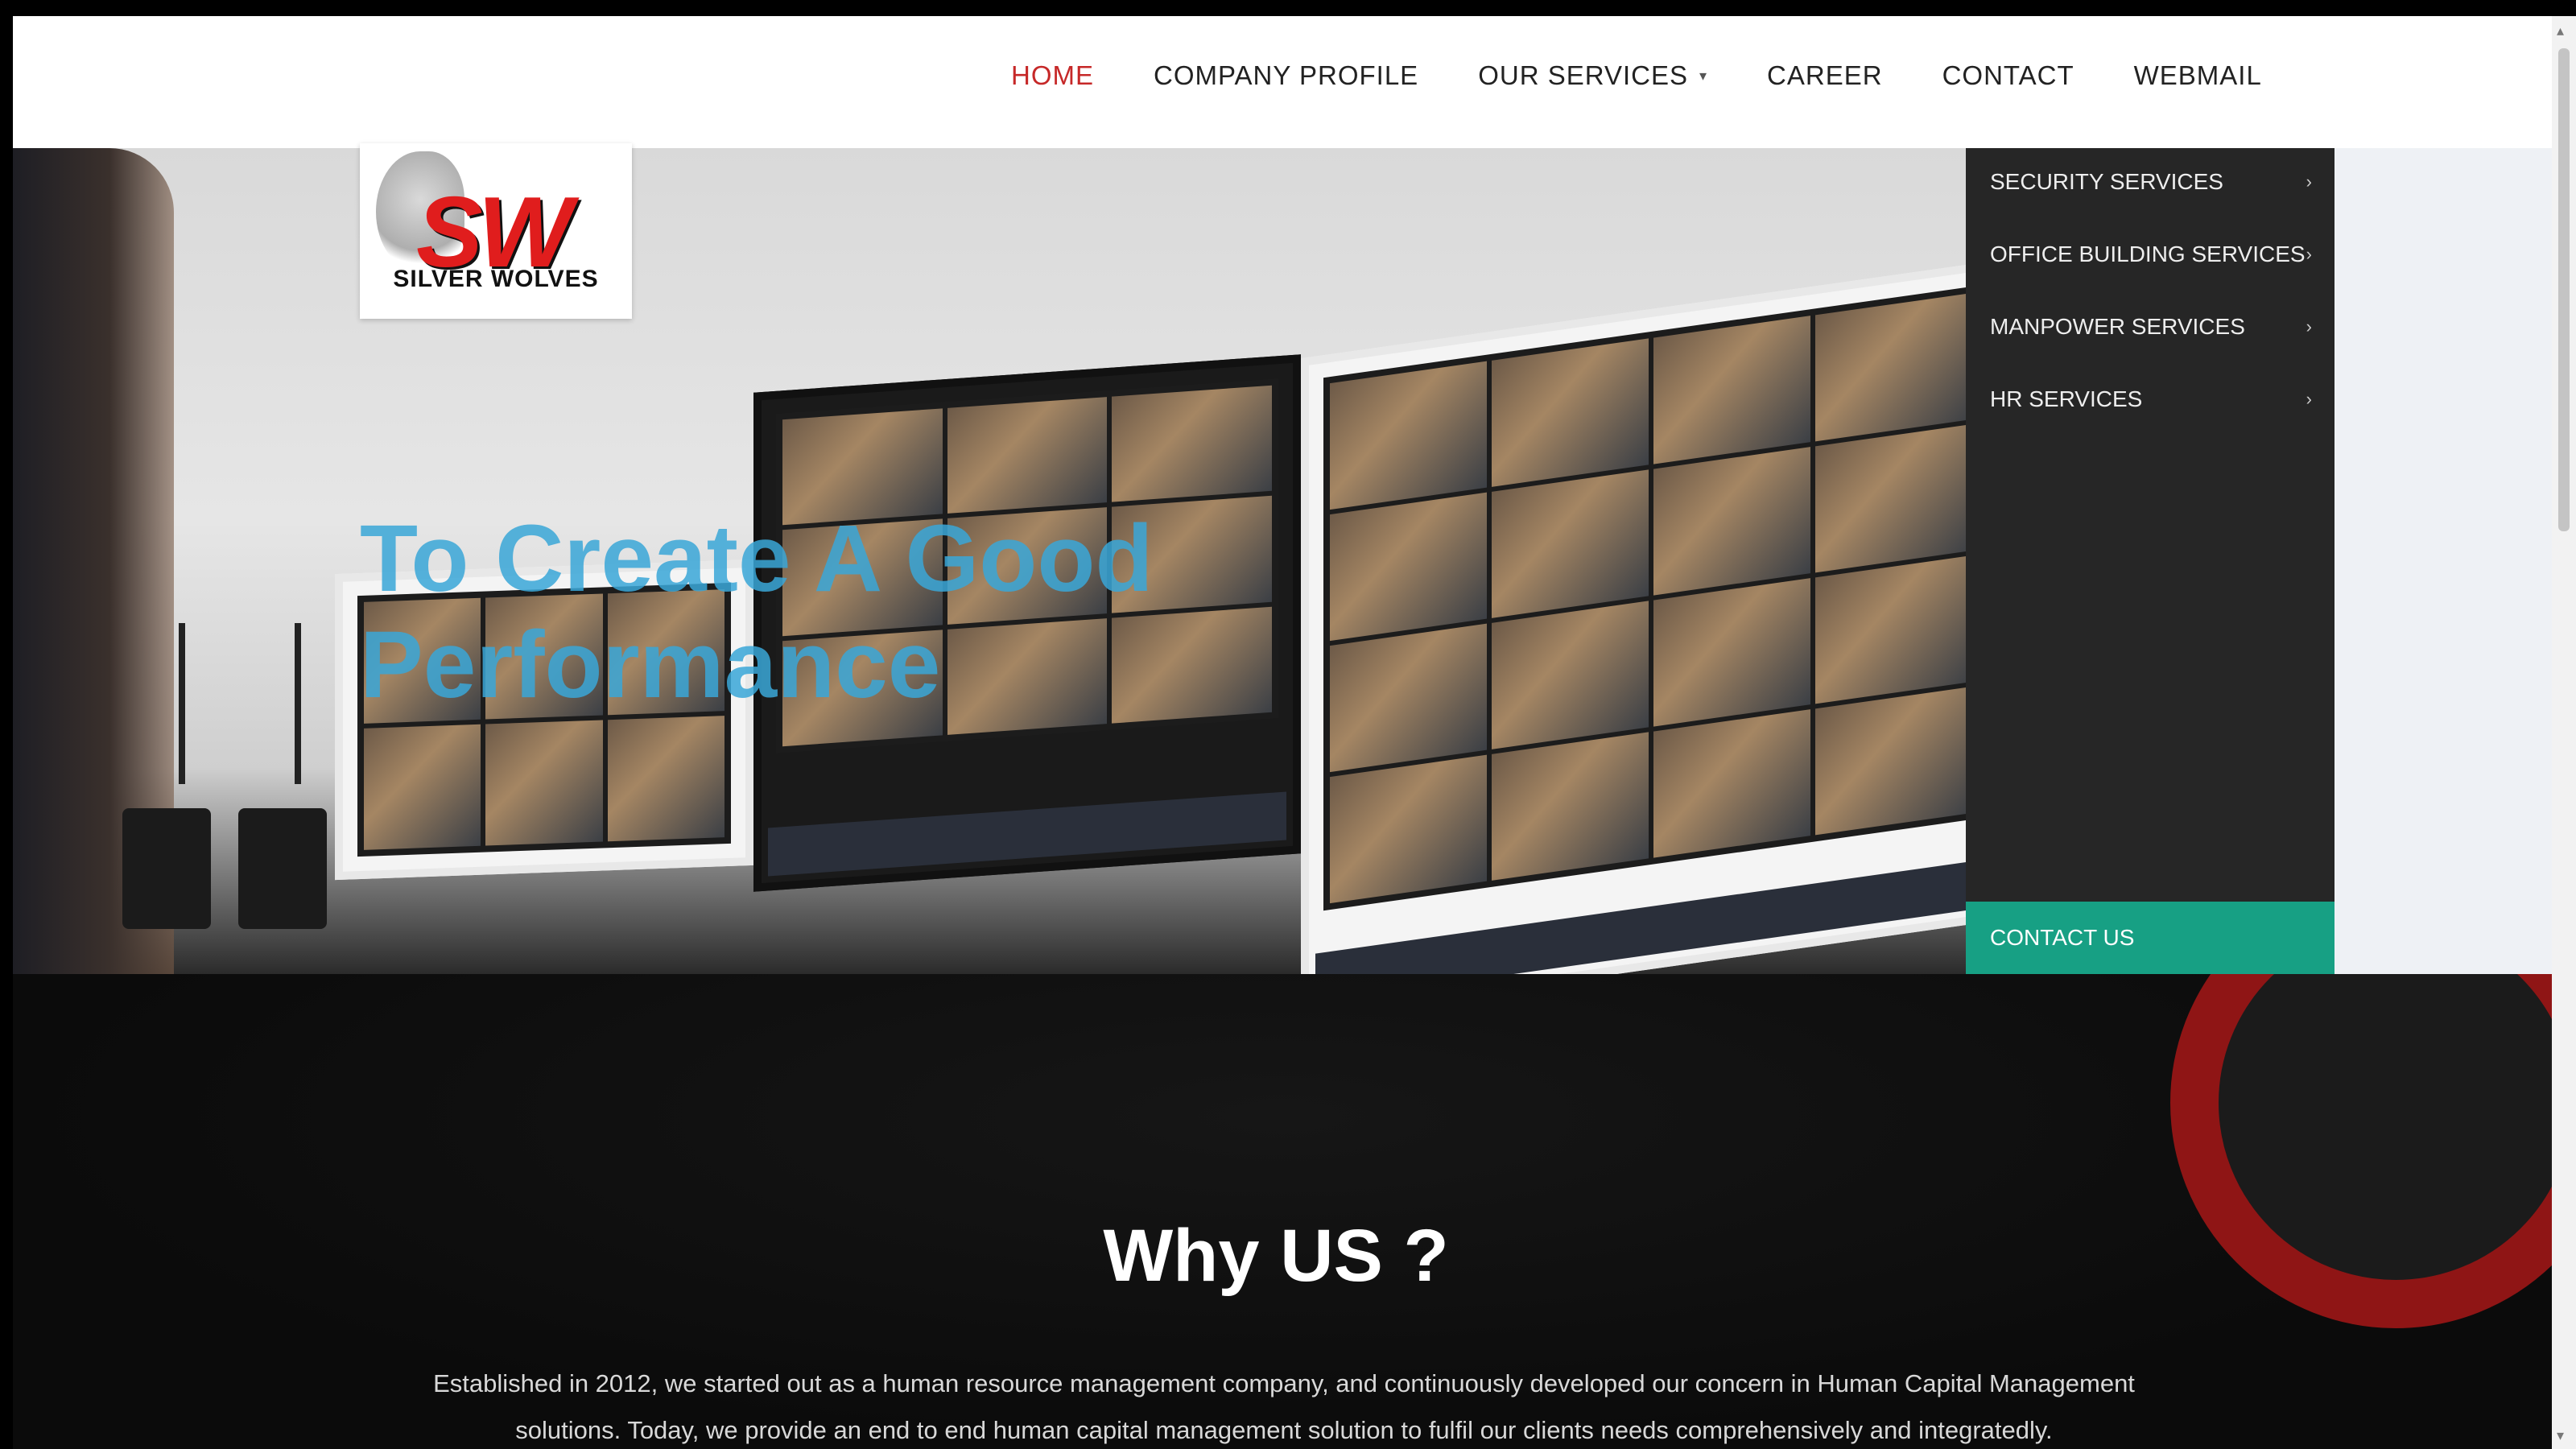 Image resolution: width=2576 pixels, height=1449 pixels. Describe the element at coordinates (1052, 75) in the screenshot. I see `nav-home: HOME` at that location.